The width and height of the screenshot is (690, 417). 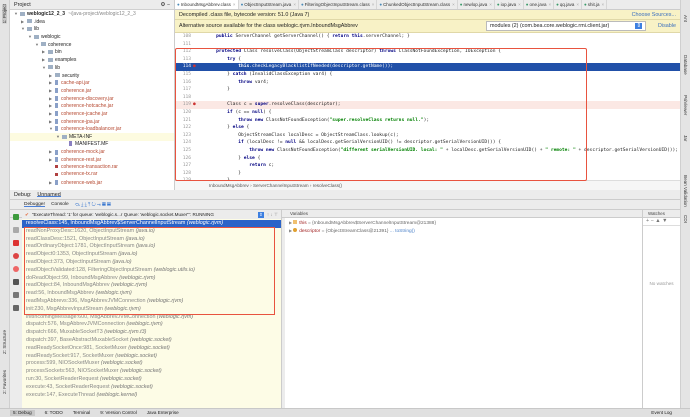 I want to click on right-tool-button: CDI, so click(x=685, y=219).